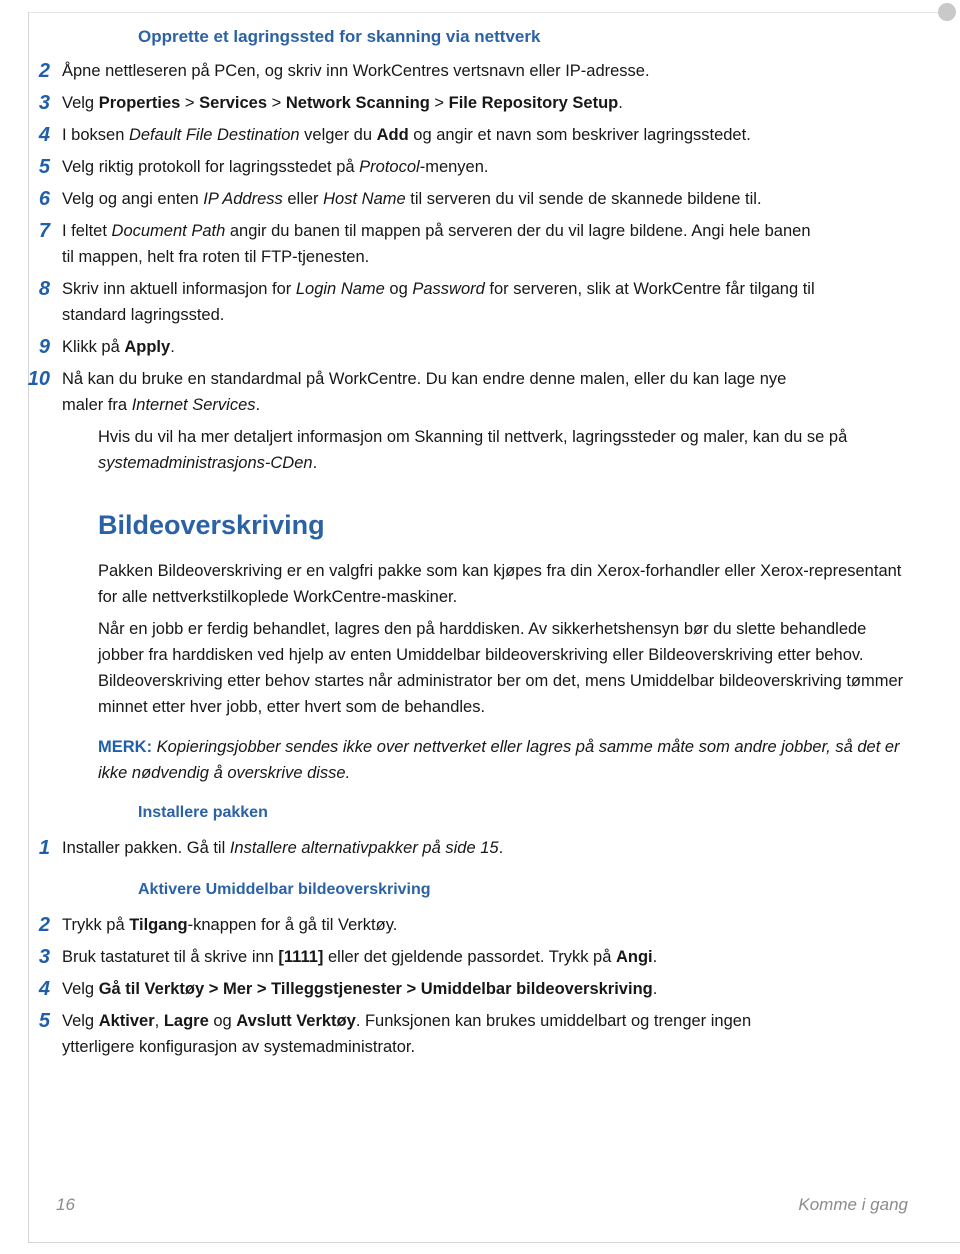  I want to click on text-run: I feltet, so click(87, 231).